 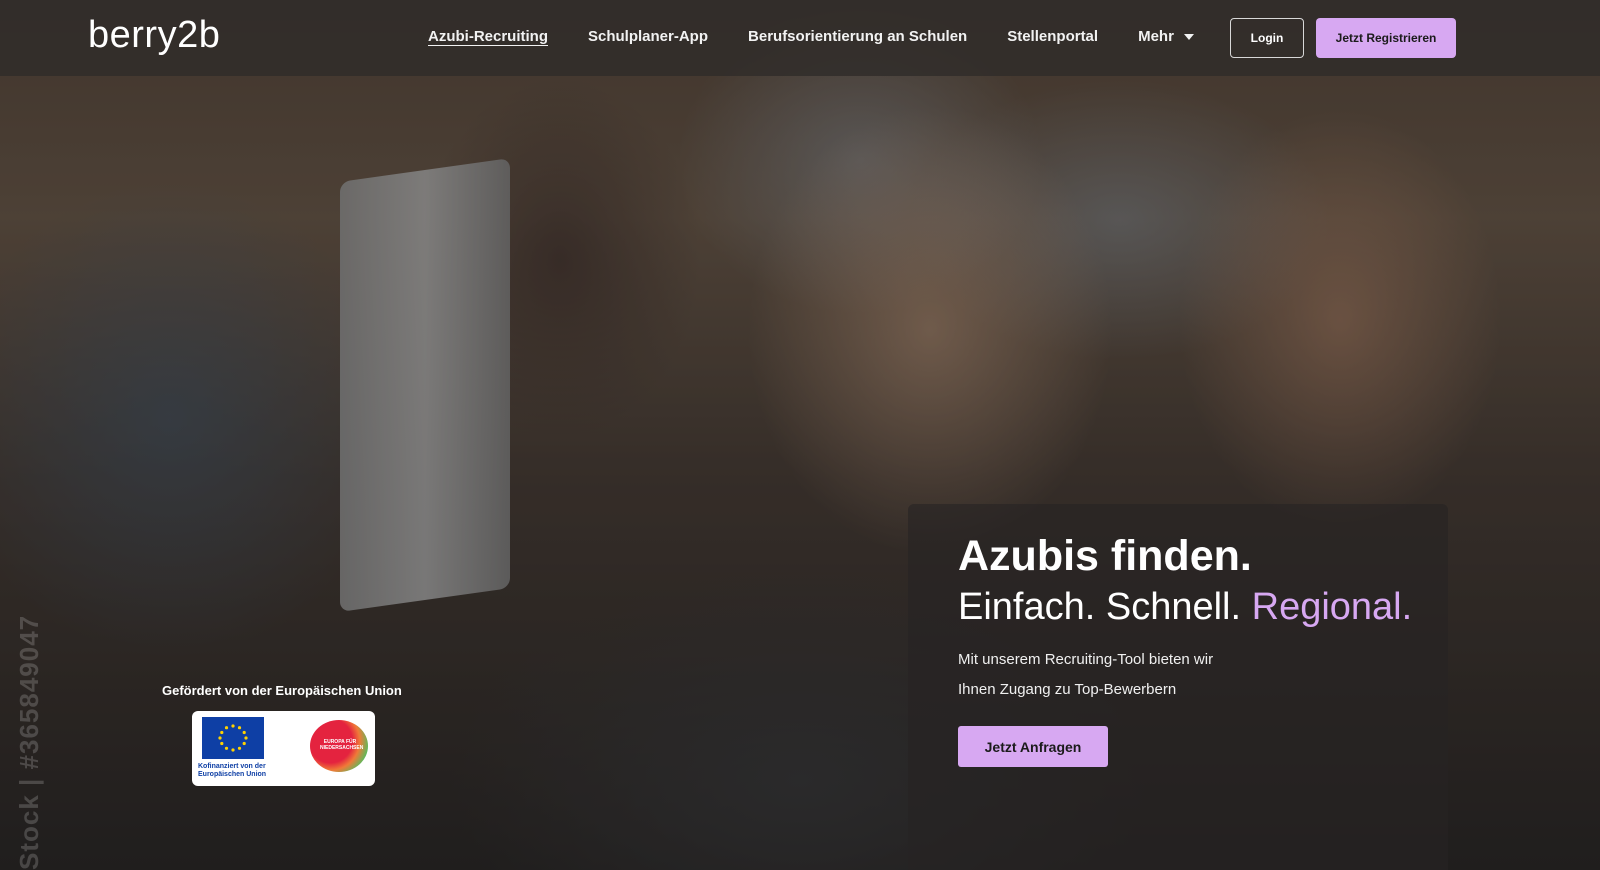 What do you see at coordinates (29, 742) in the screenshot?
I see `stock-watermark: Stock | #365849047` at bounding box center [29, 742].